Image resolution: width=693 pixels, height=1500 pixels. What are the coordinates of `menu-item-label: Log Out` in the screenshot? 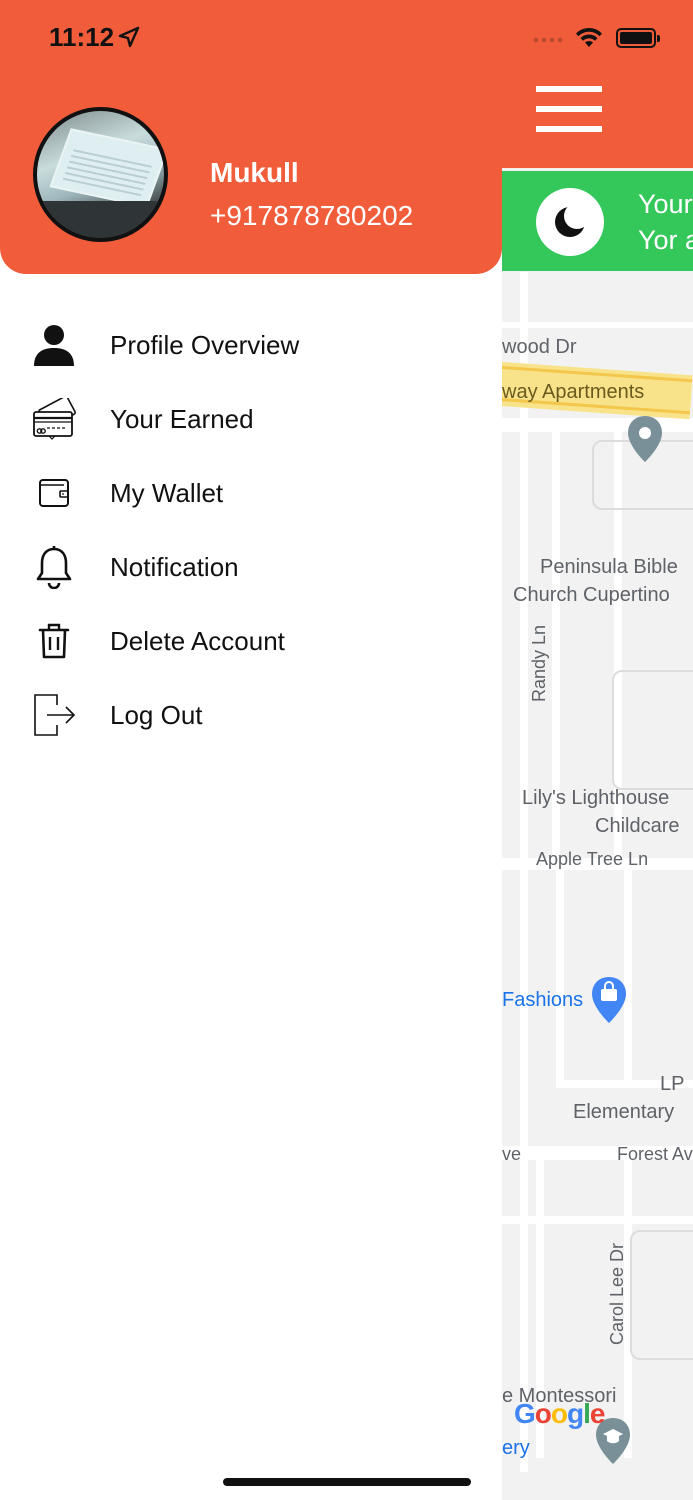 It's located at (156, 714).